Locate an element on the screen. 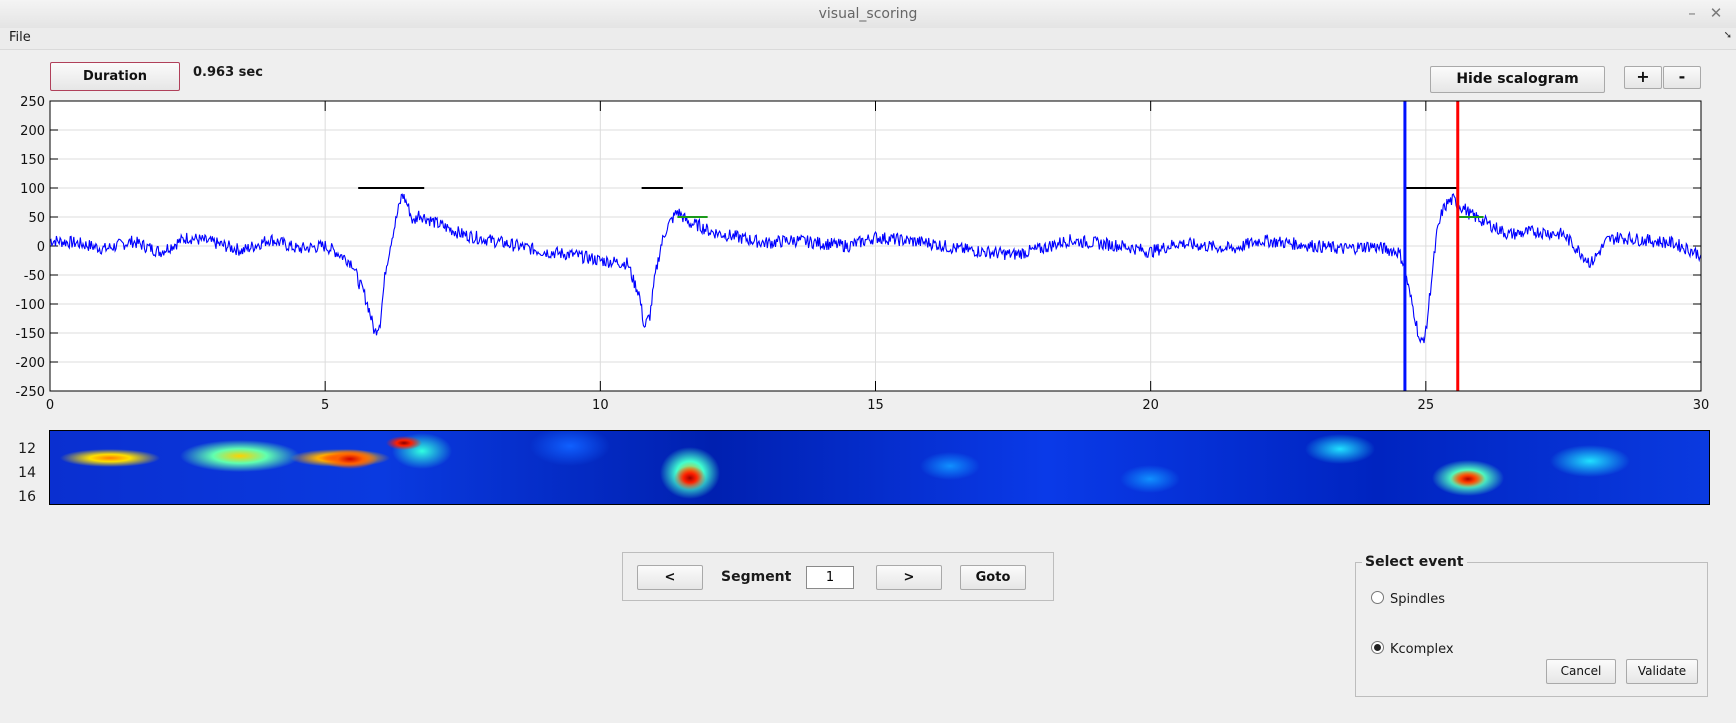 The height and width of the screenshot is (723, 1736). x-tick-label: 15 is located at coordinates (875, 404).